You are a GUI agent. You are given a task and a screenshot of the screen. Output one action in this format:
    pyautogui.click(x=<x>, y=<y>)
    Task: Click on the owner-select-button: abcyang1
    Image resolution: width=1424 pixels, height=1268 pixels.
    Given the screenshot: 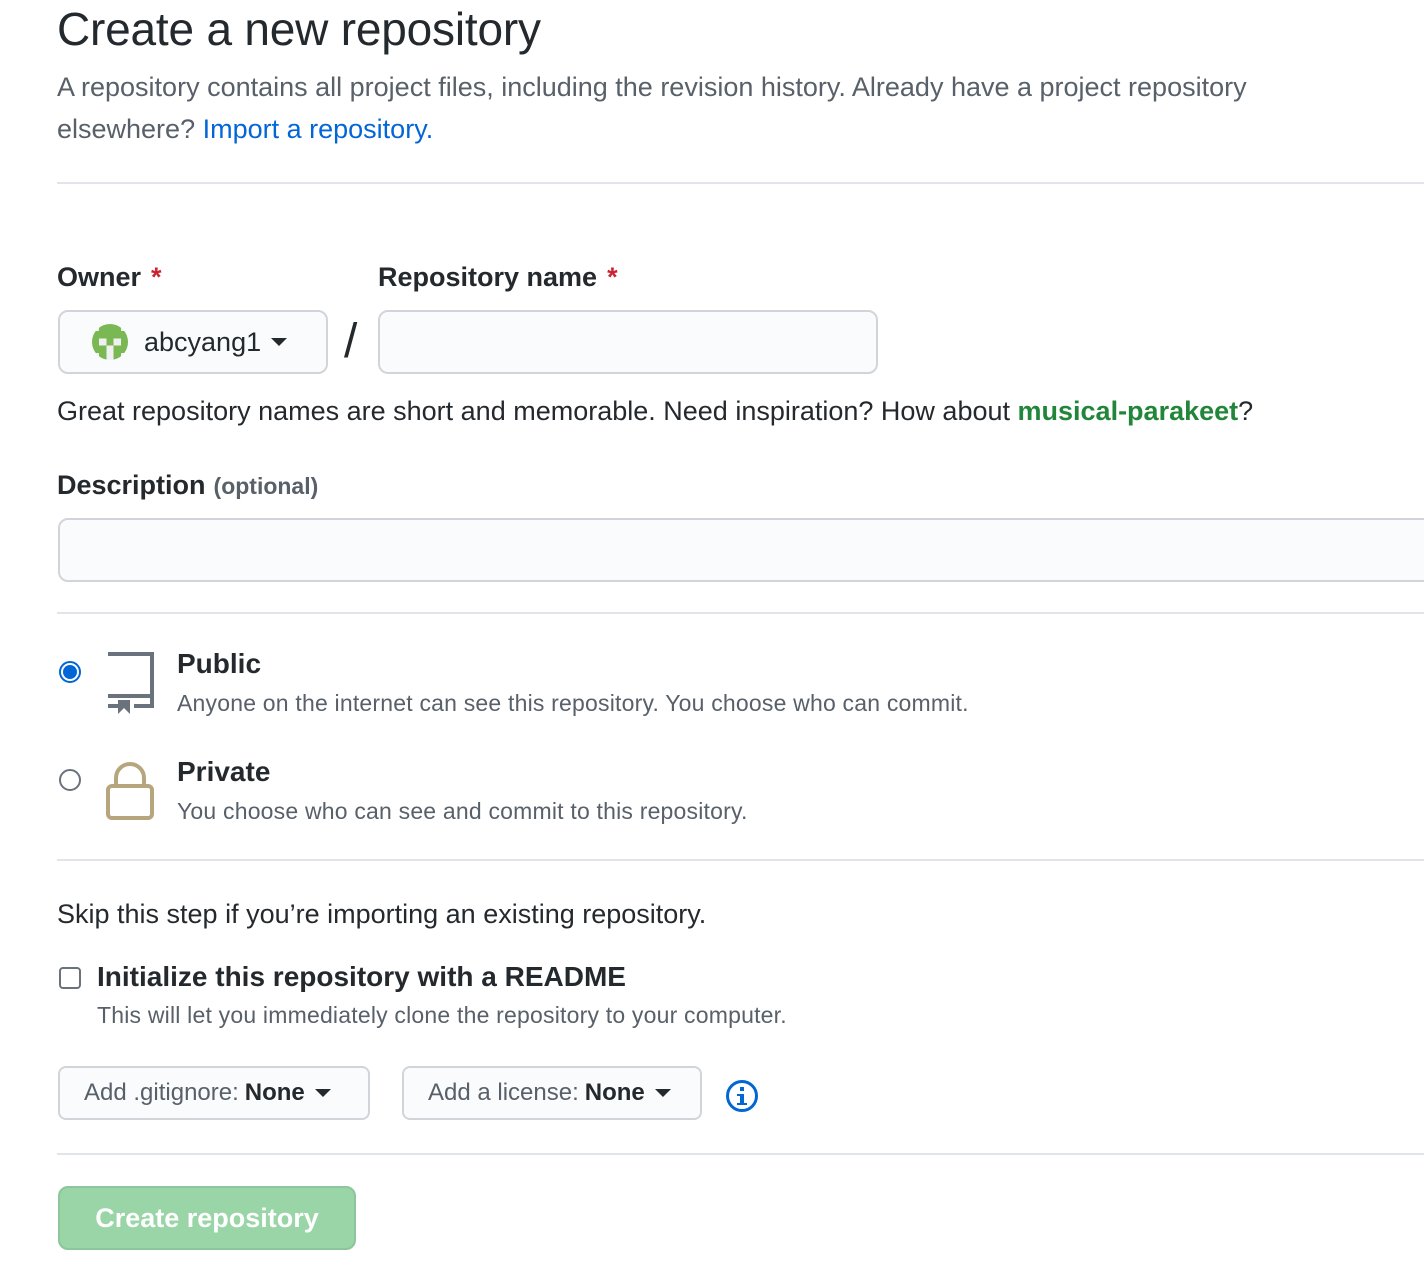 What is the action you would take?
    pyautogui.click(x=193, y=342)
    